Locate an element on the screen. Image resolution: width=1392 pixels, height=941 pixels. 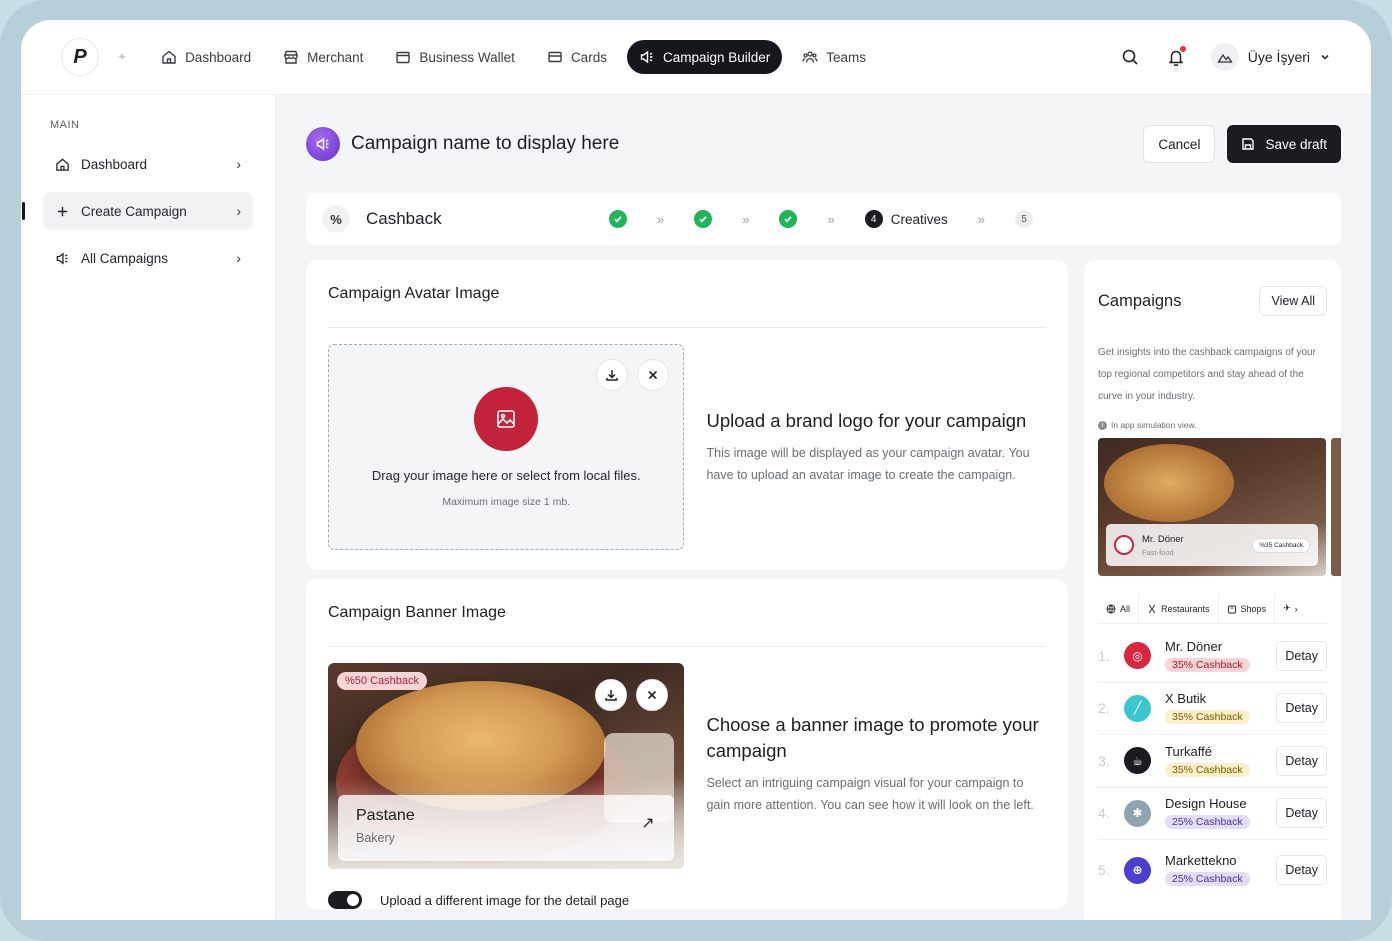
merchant-logo: ☕ is located at coordinates (1137, 761).